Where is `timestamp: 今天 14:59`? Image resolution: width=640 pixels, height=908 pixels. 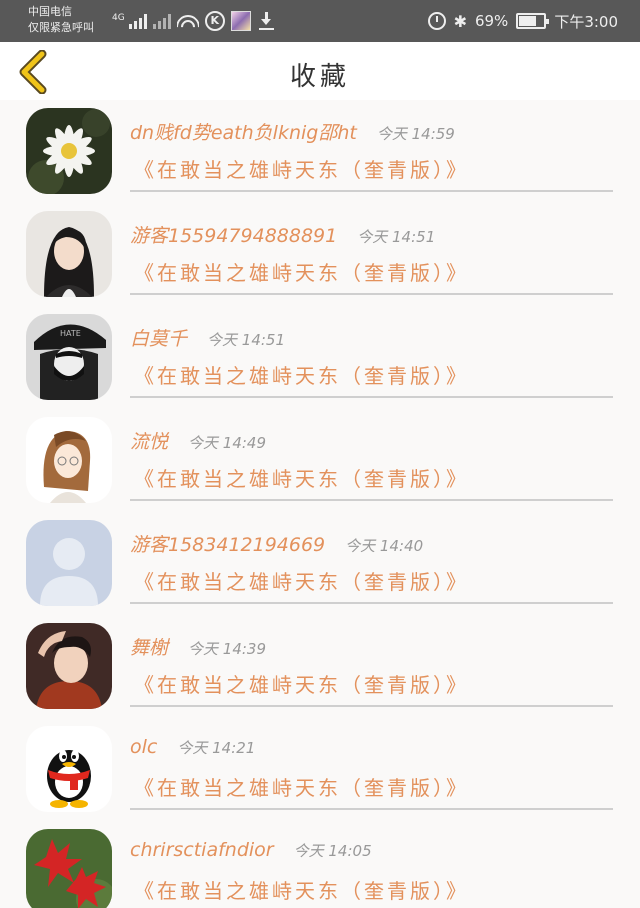 timestamp: 今天 14:59 is located at coordinates (415, 134).